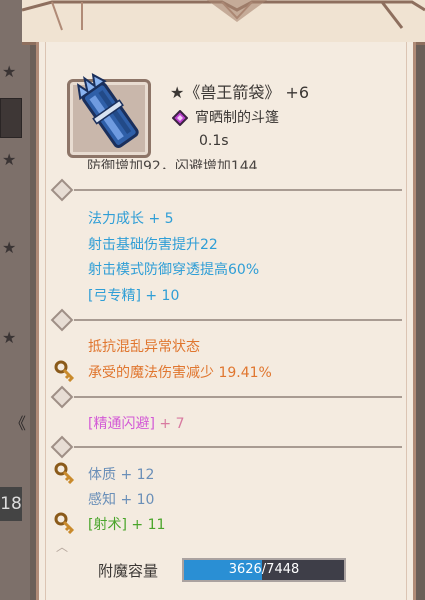  I want to click on item-subtitle: 宵晒制的斗篷, so click(237, 118).